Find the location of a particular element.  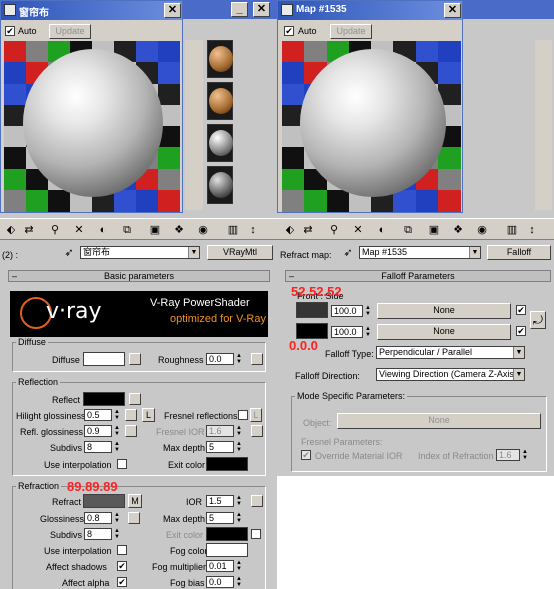

refl-glossiness-input: 0.9 is located at coordinates (98, 431).